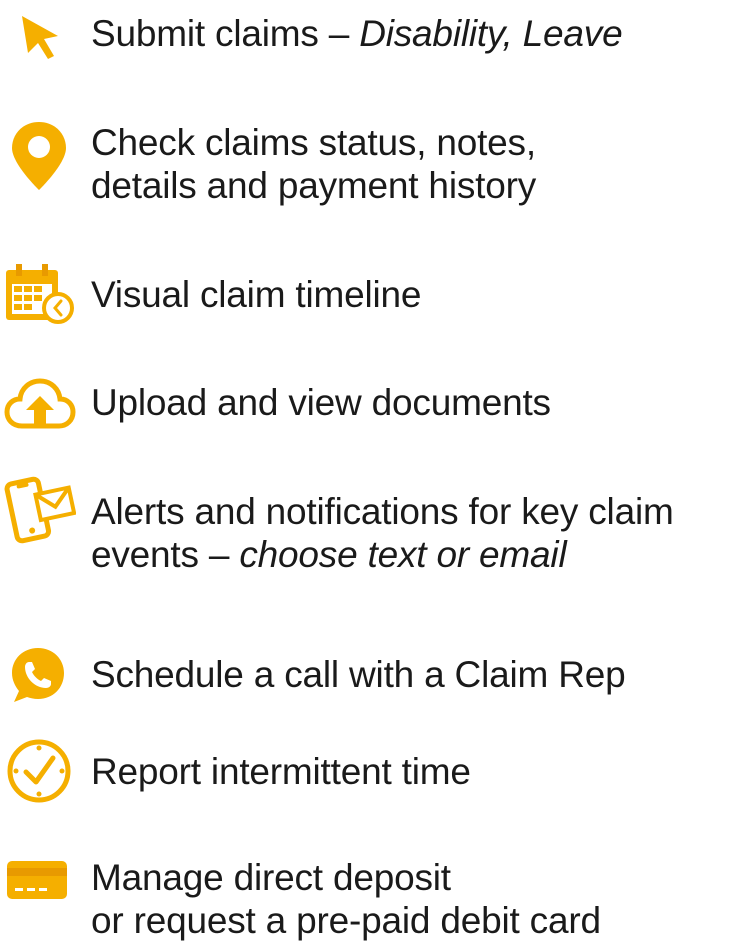 Image resolution: width=732 pixels, height=942 pixels. Describe the element at coordinates (256, 294) in the screenshot. I see `feature-label: Visual claim timeline` at that location.